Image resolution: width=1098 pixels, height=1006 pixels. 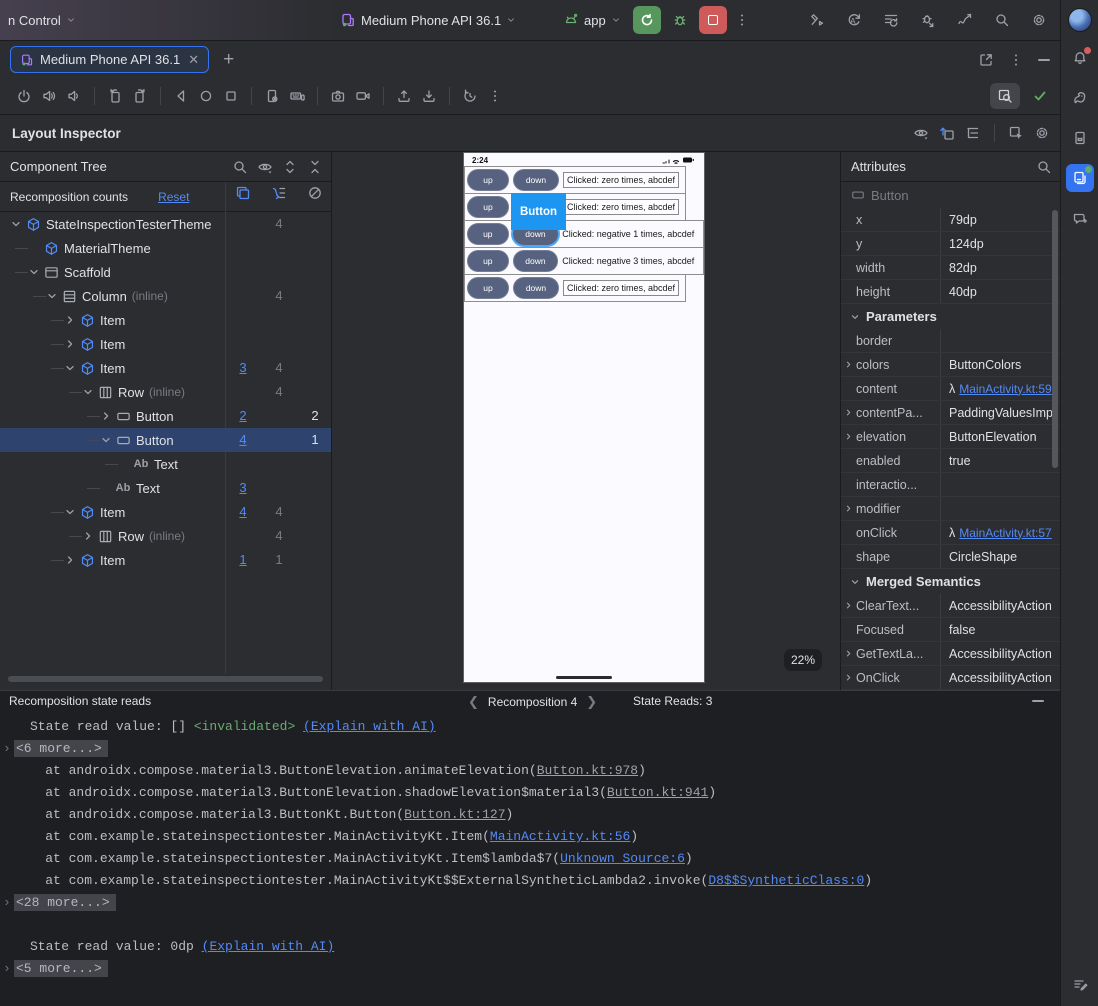 I want to click on source-link: MainActivity.kt:59, so click(x=1005, y=389).